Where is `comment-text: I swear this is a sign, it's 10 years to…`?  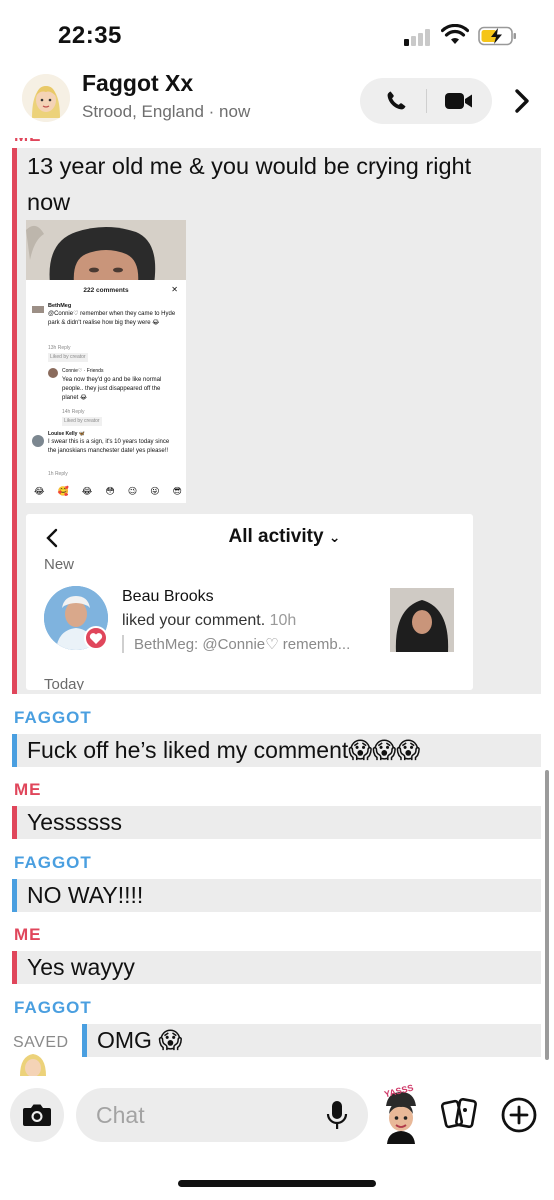
comment-text: I swear this is a sign, it's 10 years to… is located at coordinates (109, 446).